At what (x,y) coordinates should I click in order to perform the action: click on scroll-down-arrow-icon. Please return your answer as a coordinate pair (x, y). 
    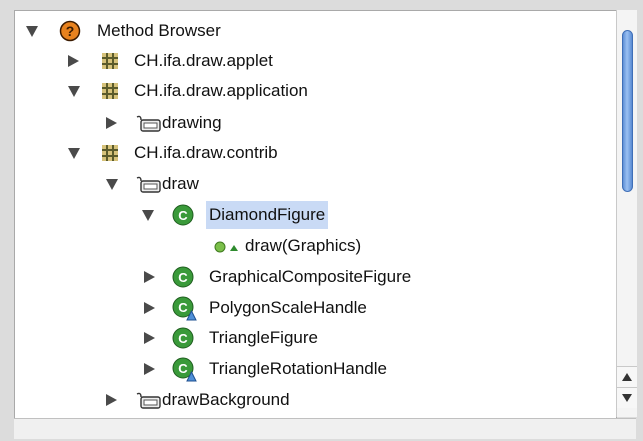
    Looking at the image, I should click on (627, 398).